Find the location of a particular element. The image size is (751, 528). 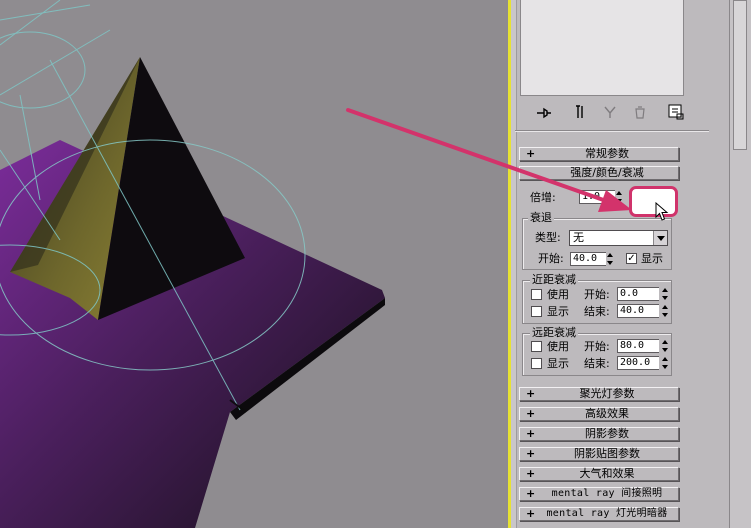

near-end-field: 40.0 is located at coordinates (638, 311).